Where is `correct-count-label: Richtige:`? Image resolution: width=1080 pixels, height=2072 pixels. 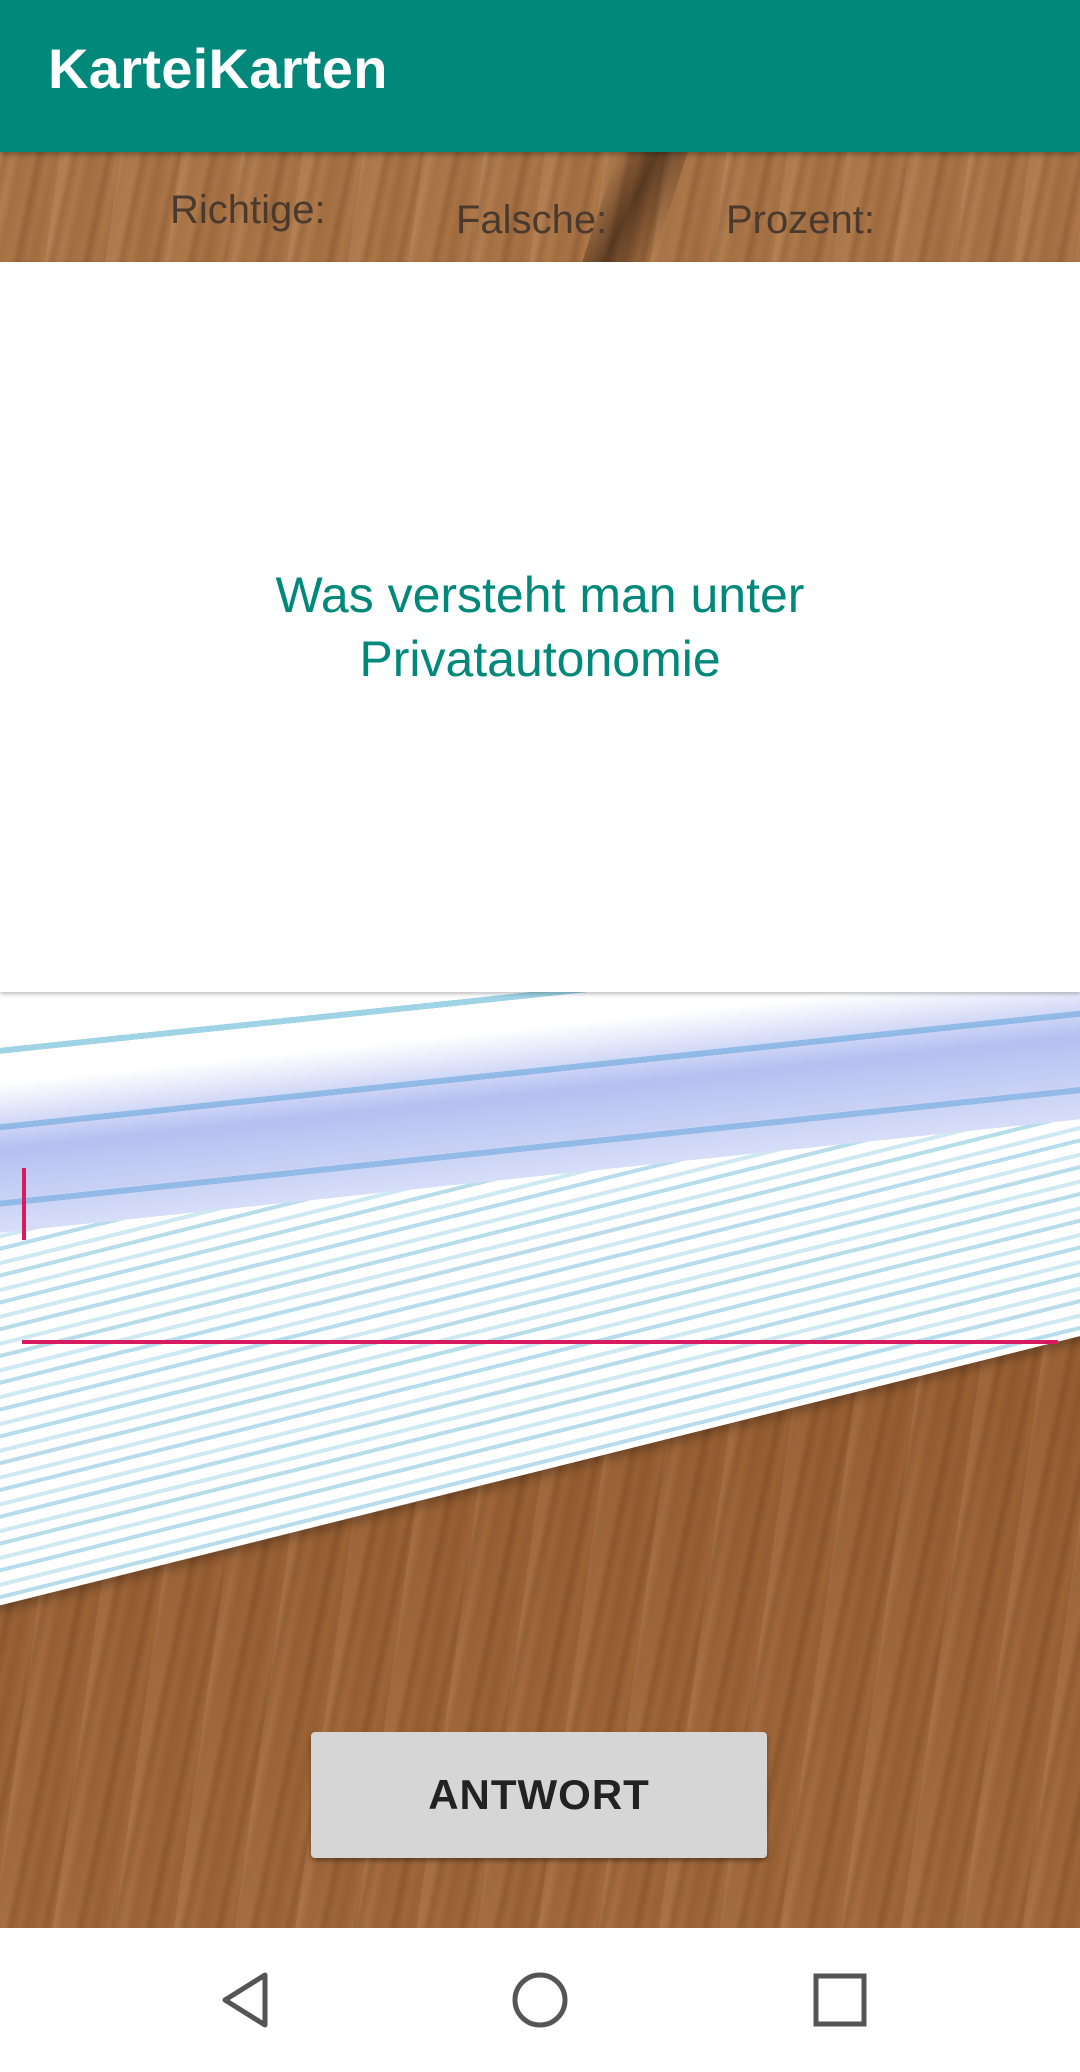
correct-count-label: Richtige: is located at coordinates (248, 210).